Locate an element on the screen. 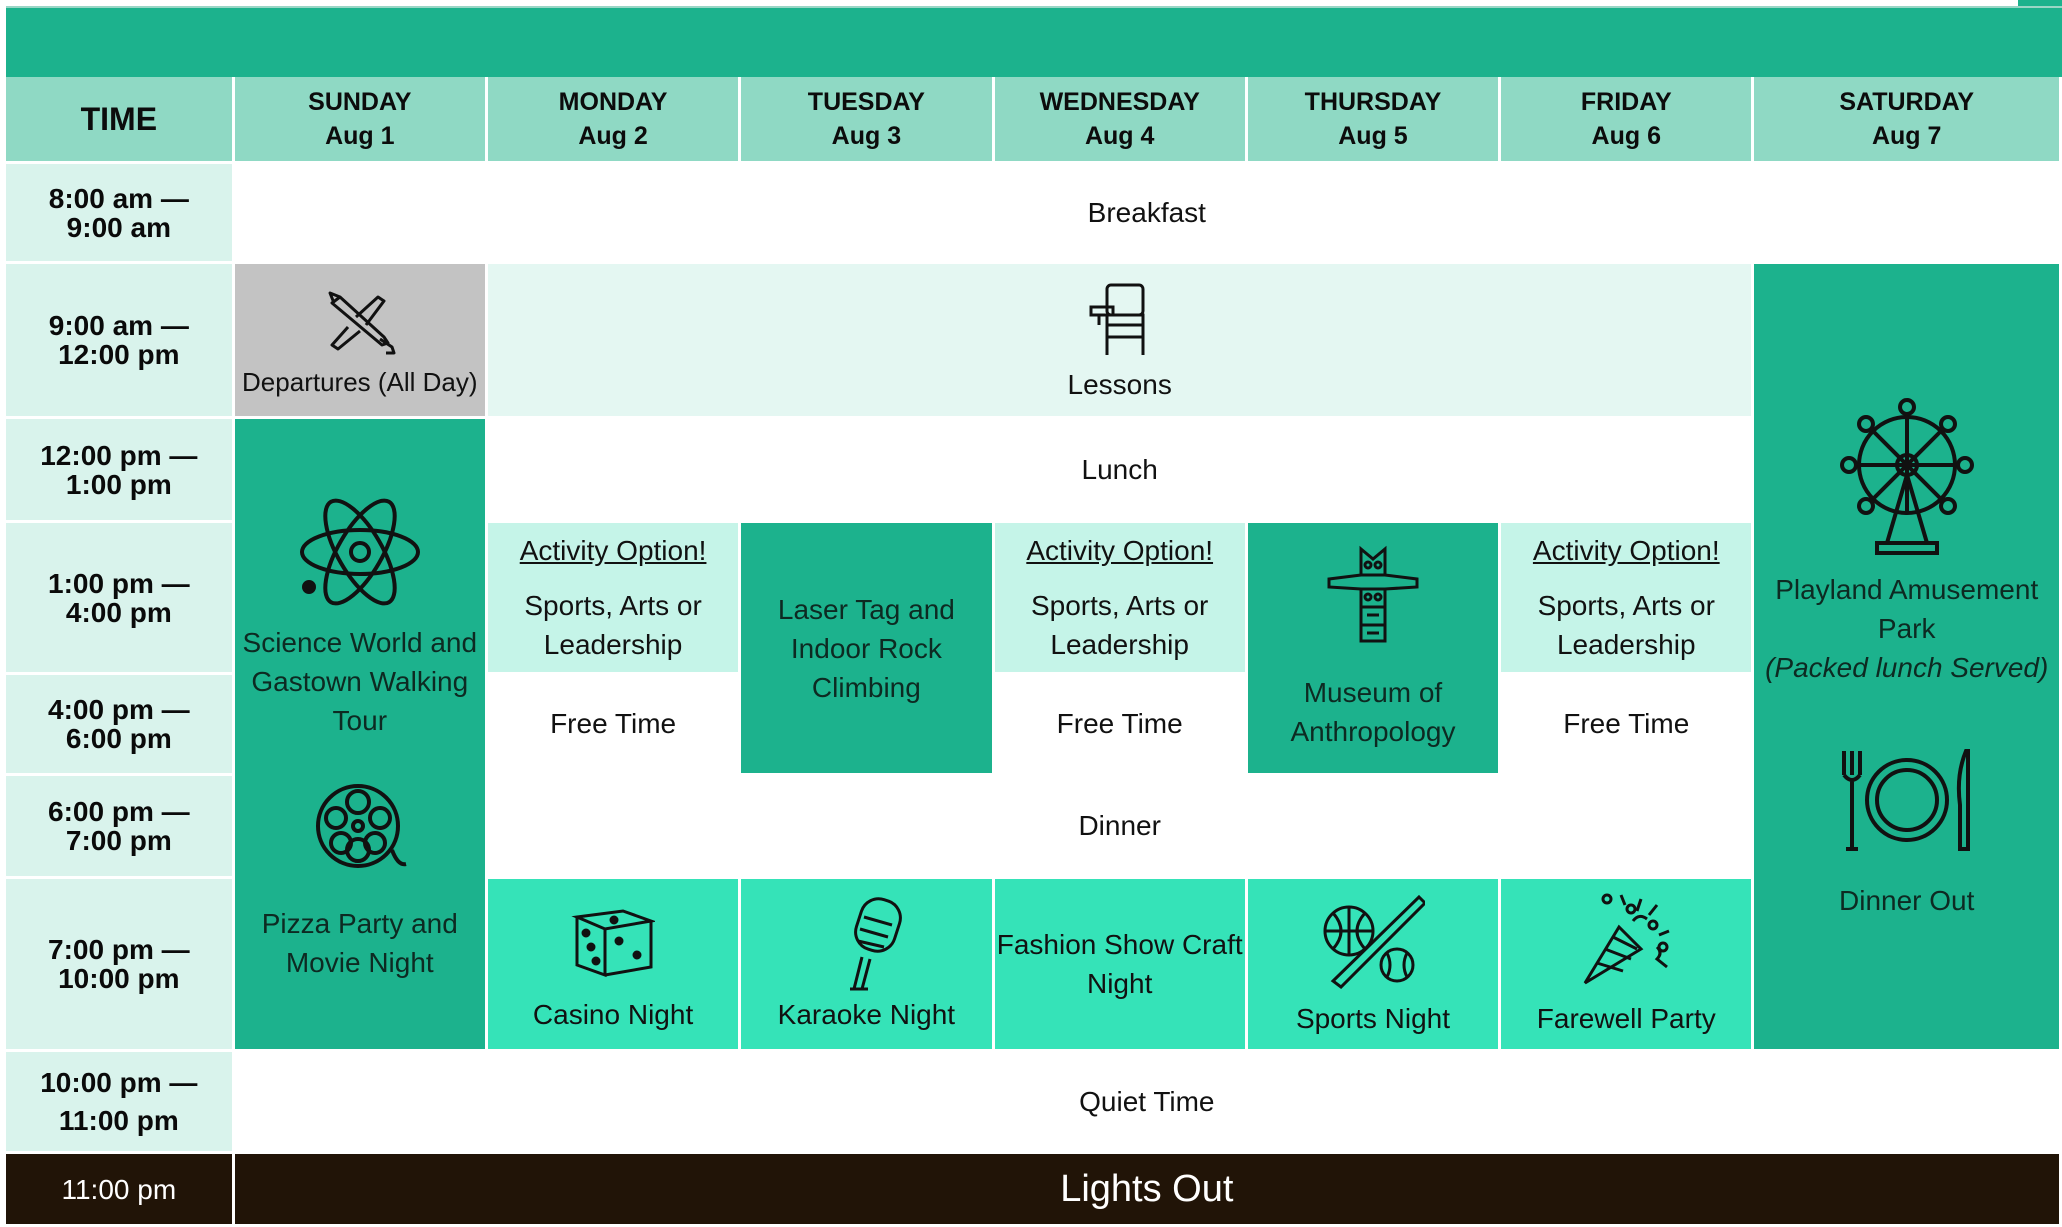  event-farewell-party: Farewell Party is located at coordinates (1626, 964).